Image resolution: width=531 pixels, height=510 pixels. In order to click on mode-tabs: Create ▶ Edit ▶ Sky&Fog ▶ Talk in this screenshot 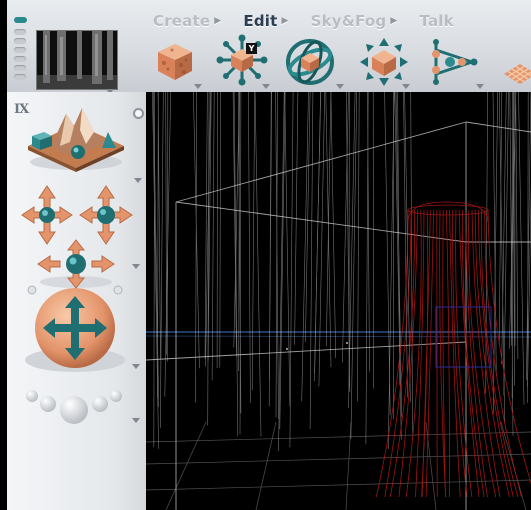, I will do `click(303, 21)`.